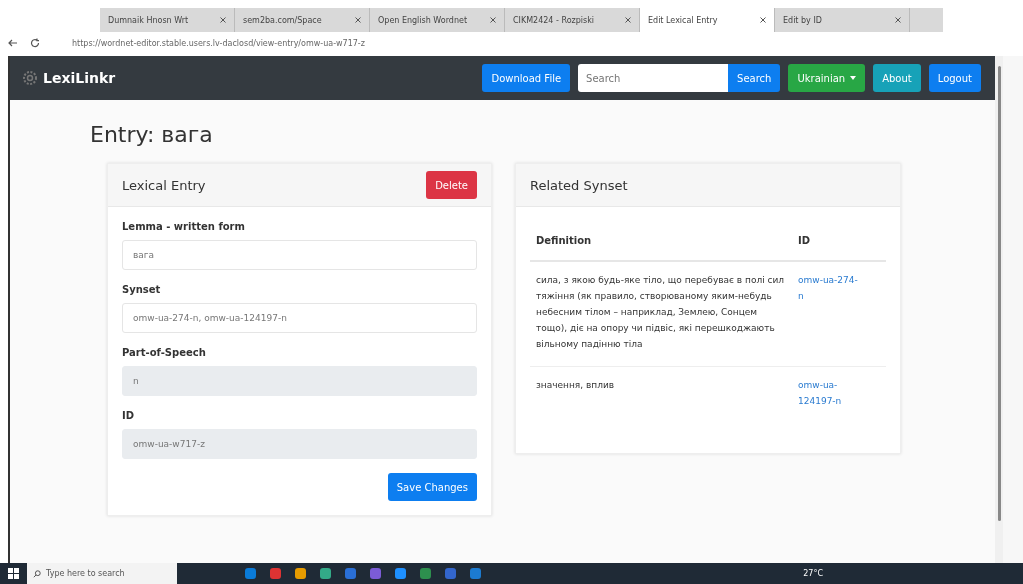 The height and width of the screenshot is (584, 1023). What do you see at coordinates (954, 78) in the screenshot?
I see `nav-button: Logout` at bounding box center [954, 78].